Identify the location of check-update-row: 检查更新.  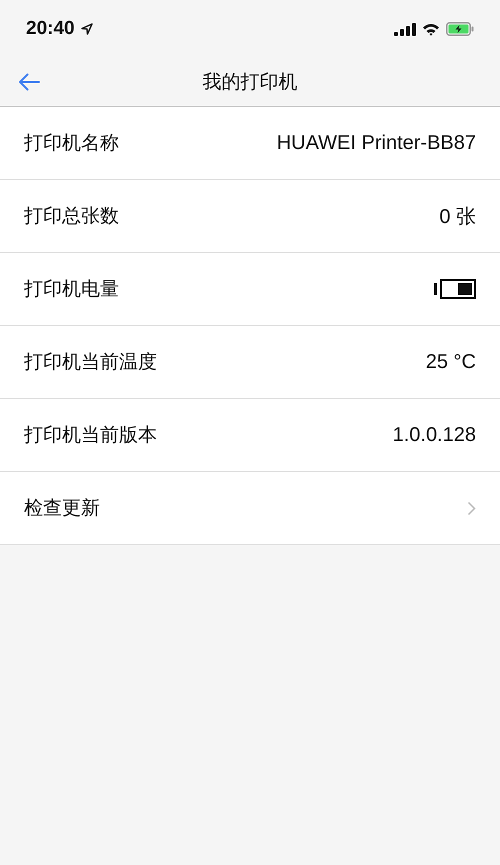
(250, 508).